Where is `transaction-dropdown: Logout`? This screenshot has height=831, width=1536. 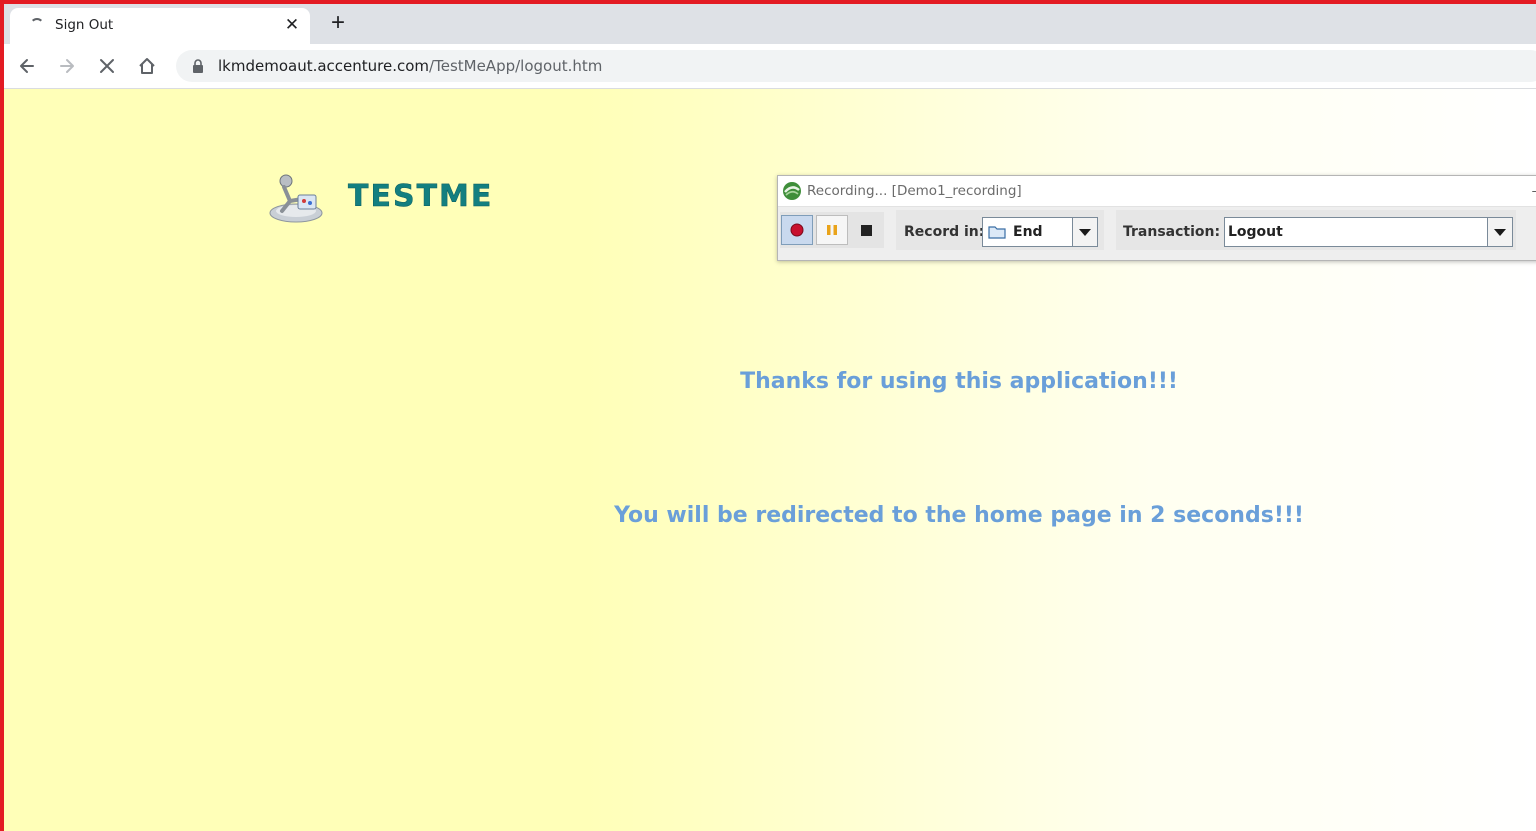 transaction-dropdown: Logout is located at coordinates (1368, 232).